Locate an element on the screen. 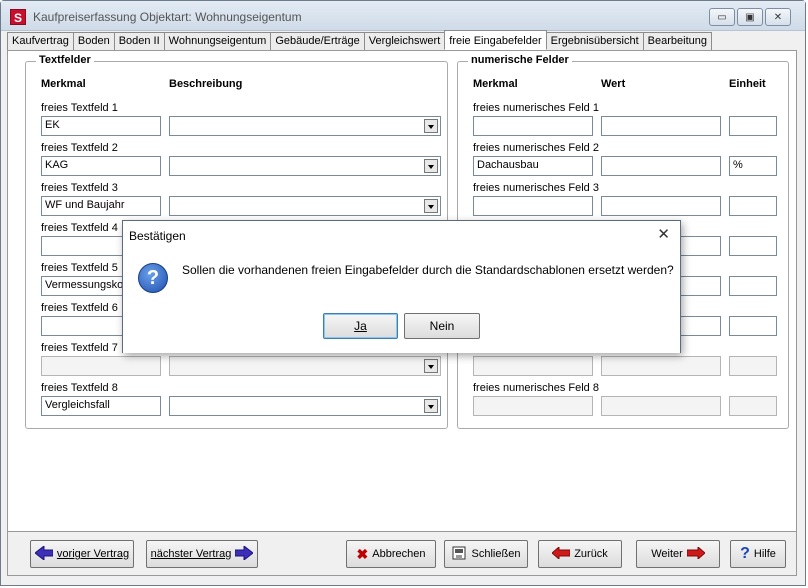  tab-freie-eingabefelder: freie Eingabefelder is located at coordinates (495, 40).